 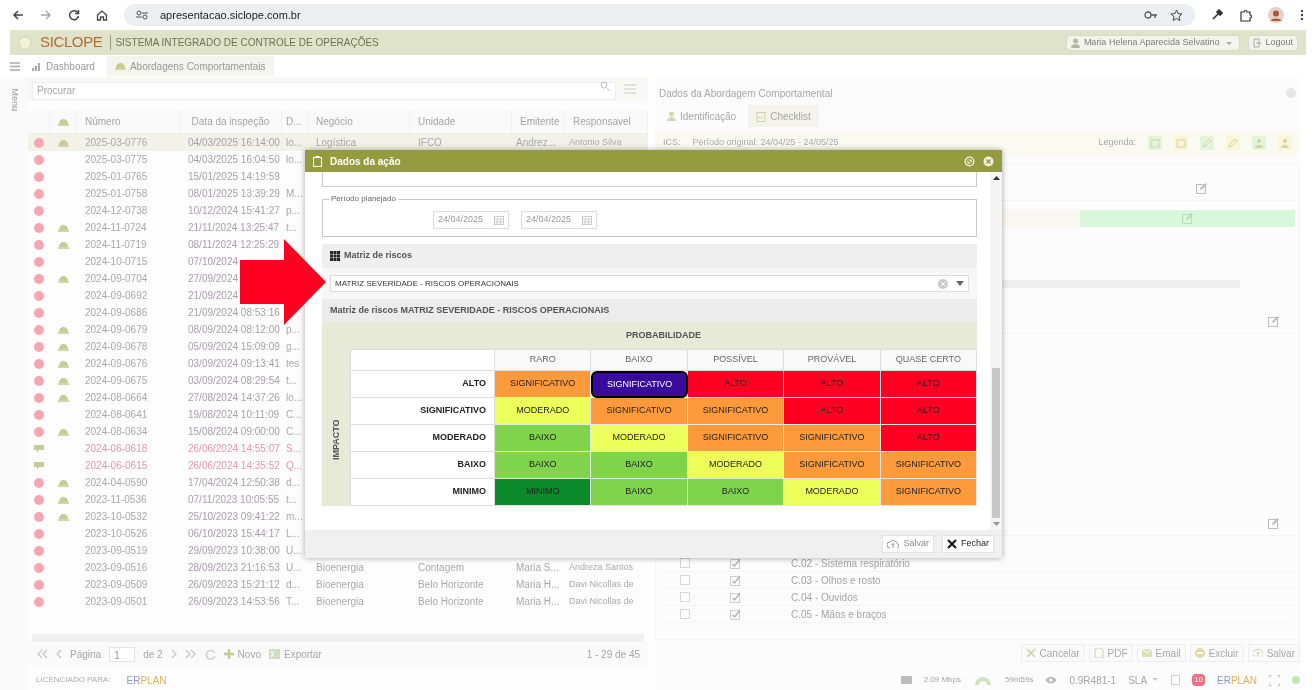 What do you see at coordinates (430, 143) in the screenshot?
I see `table-cell-text: IFCO` at bounding box center [430, 143].